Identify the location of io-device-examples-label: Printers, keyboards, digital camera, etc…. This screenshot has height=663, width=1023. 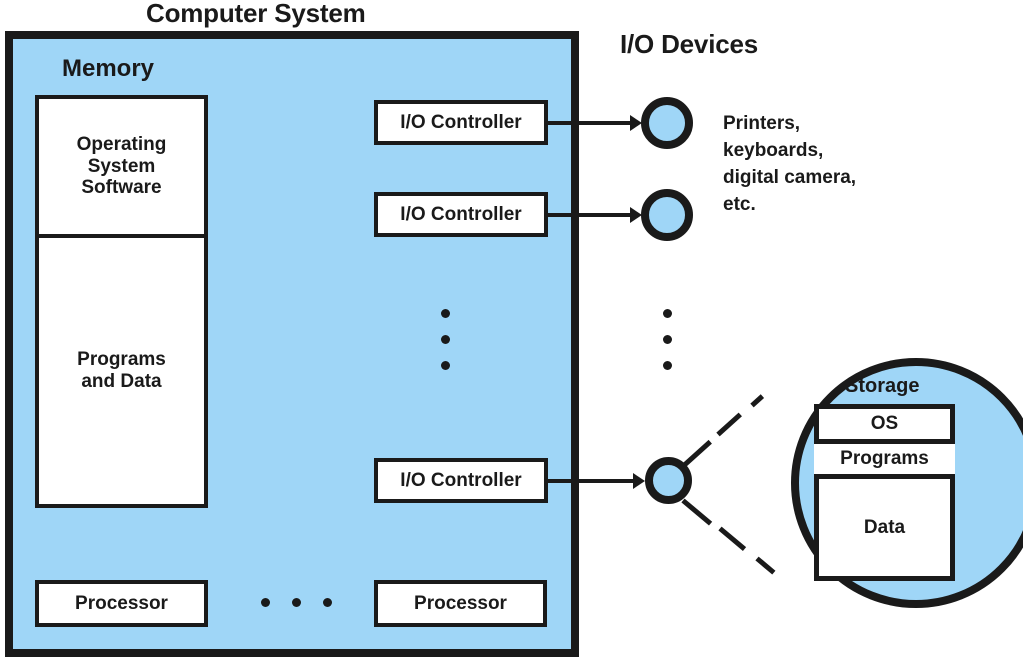
(790, 164).